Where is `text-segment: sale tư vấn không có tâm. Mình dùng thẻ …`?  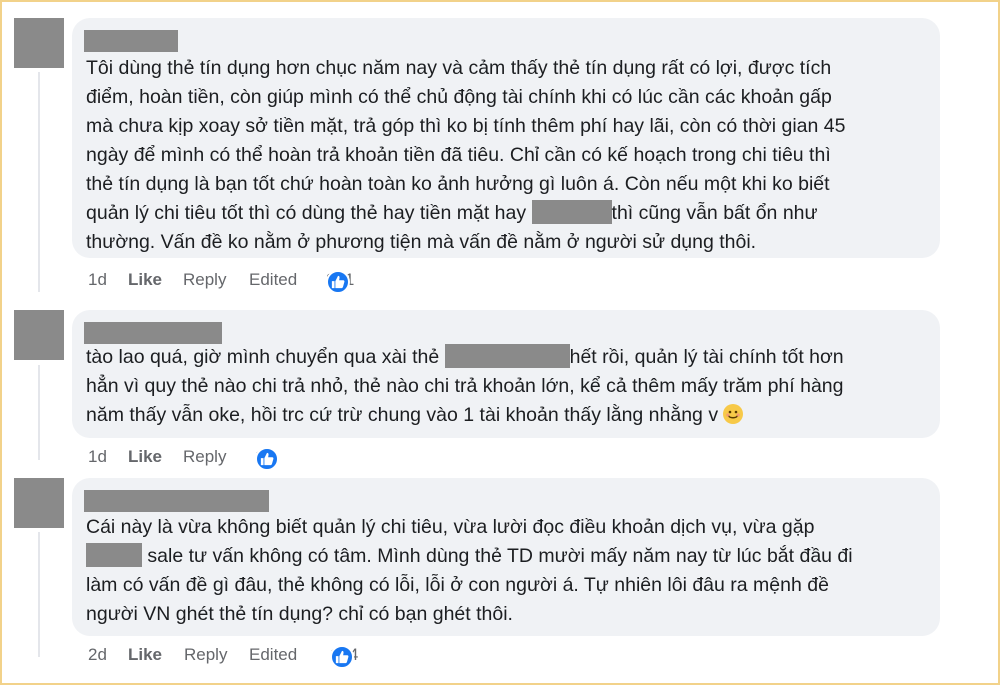
text-segment: sale tư vấn không có tâm. Mình dùng thẻ … is located at coordinates (497, 556).